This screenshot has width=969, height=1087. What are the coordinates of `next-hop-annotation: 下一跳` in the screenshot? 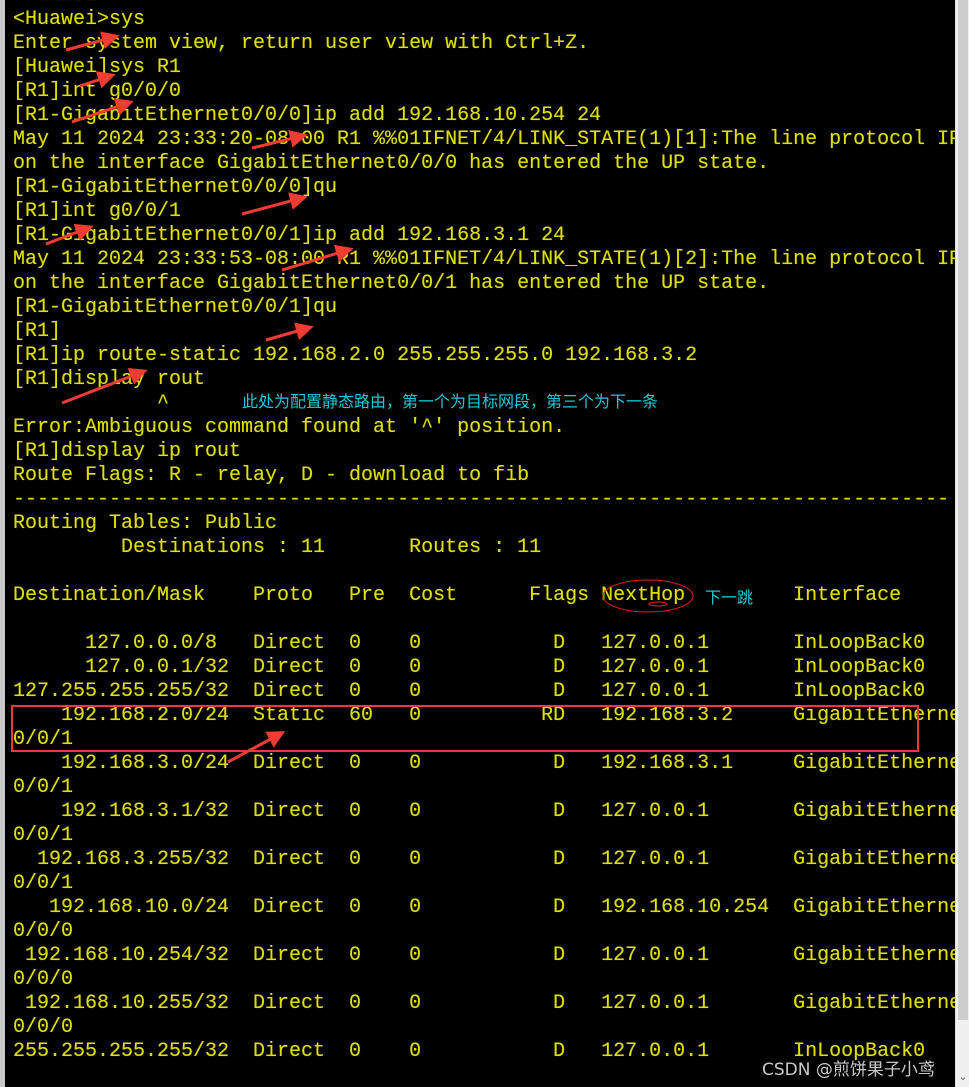 It's located at (729, 597).